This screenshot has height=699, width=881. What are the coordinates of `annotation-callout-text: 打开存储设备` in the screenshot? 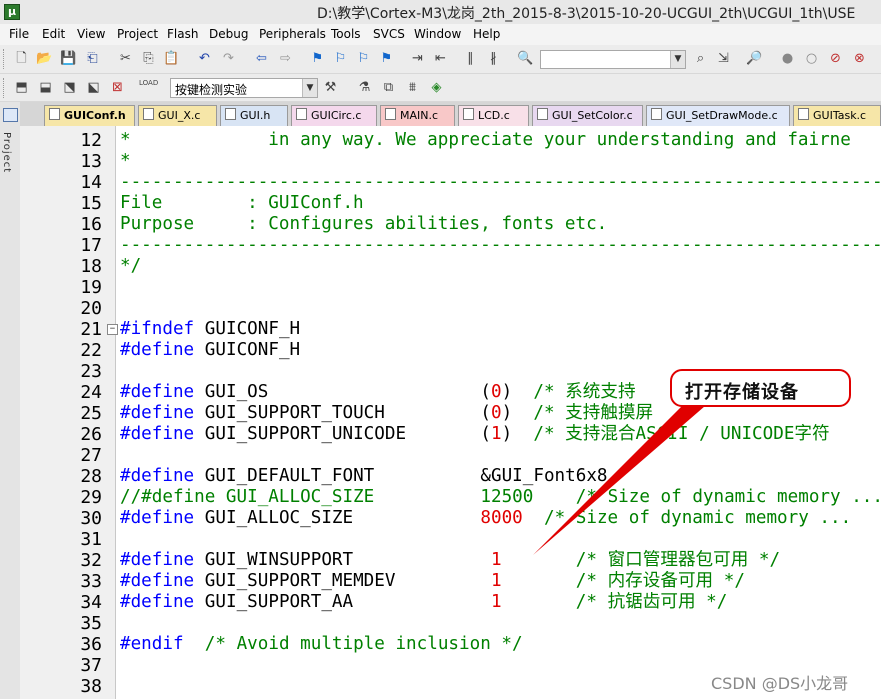 It's located at (742, 392).